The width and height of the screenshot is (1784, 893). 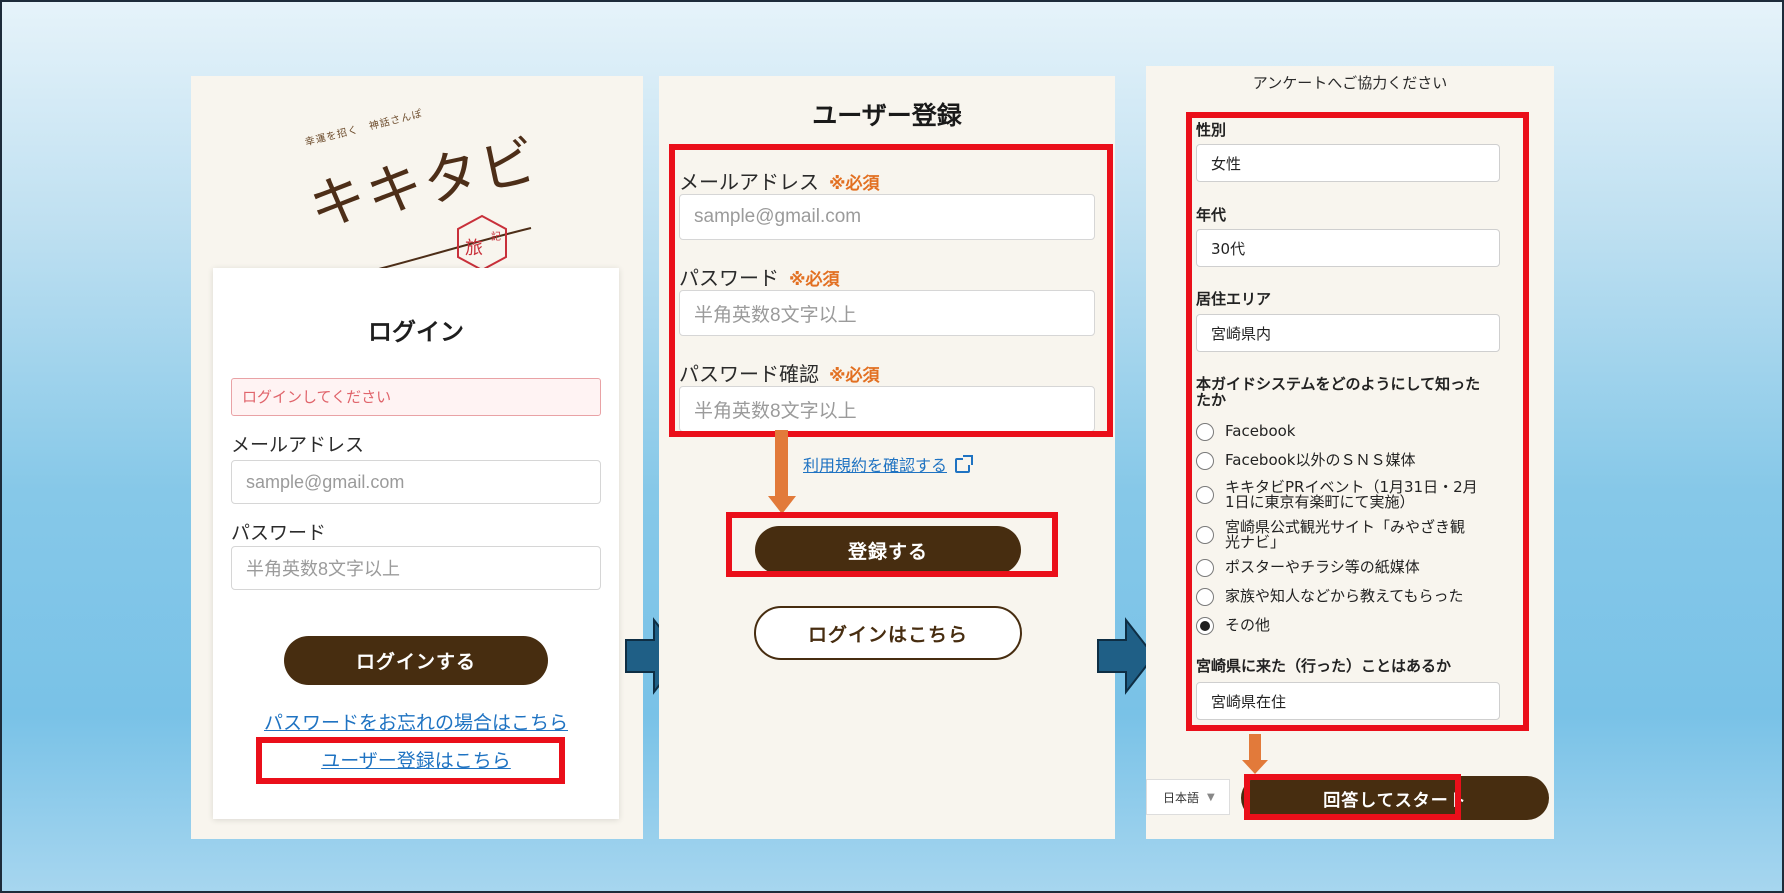 I want to click on logo-seal-character: 旅, so click(x=474, y=248).